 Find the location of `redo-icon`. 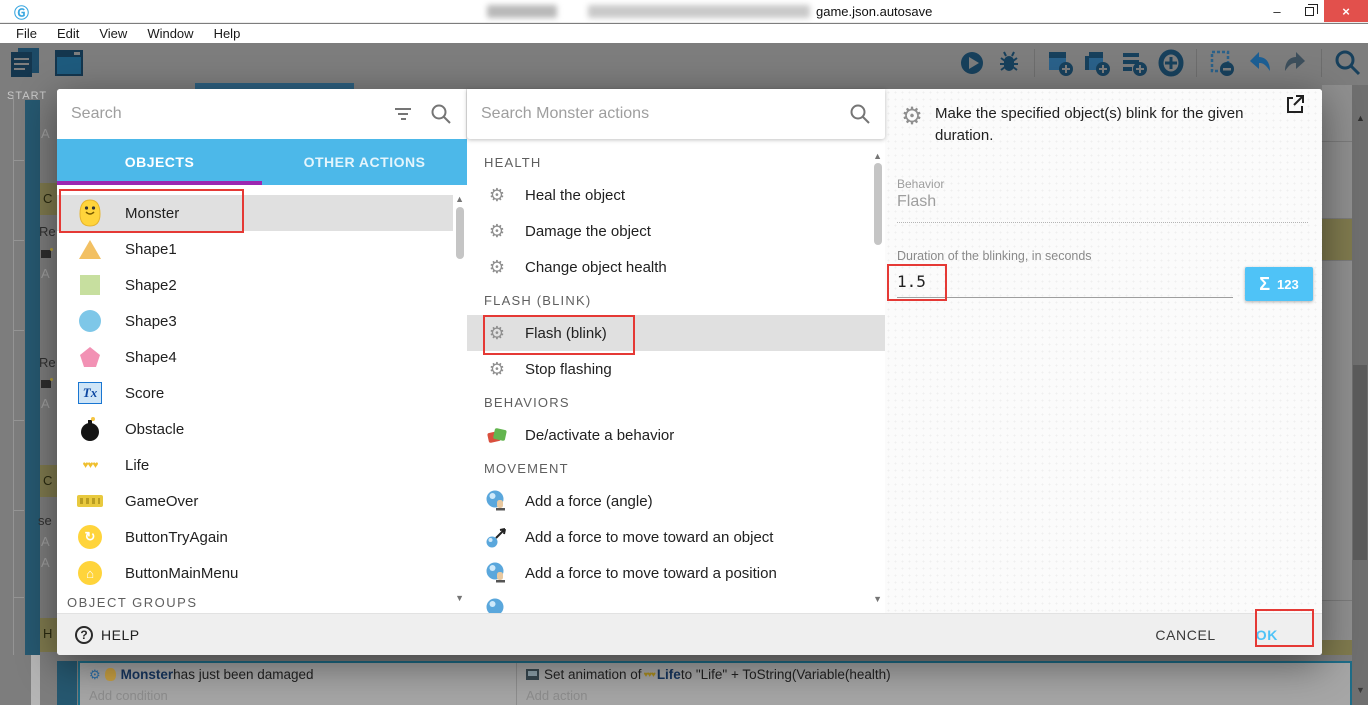

redo-icon is located at coordinates (1296, 63).